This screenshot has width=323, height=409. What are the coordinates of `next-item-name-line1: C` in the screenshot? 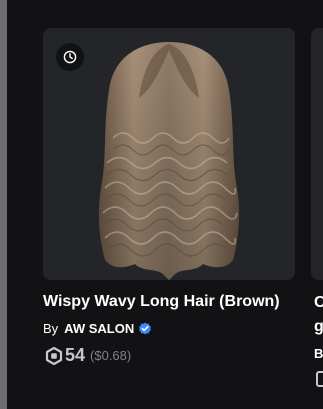 It's located at (318, 303).